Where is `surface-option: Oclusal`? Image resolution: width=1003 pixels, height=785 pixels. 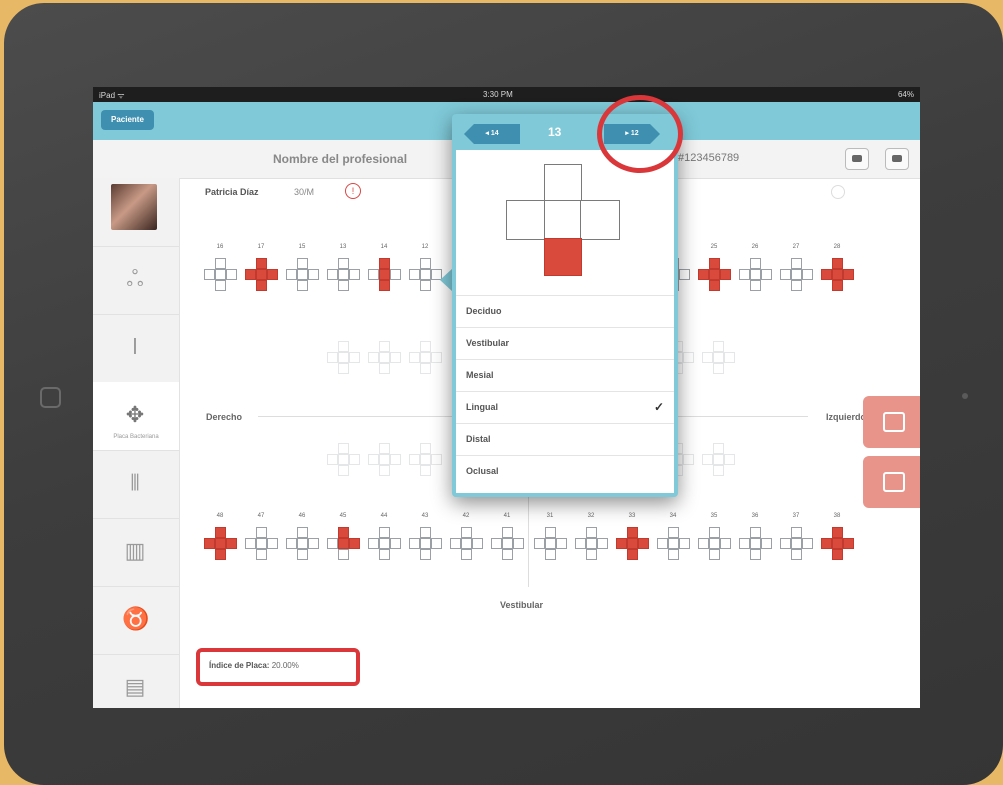 surface-option: Oclusal is located at coordinates (565, 471).